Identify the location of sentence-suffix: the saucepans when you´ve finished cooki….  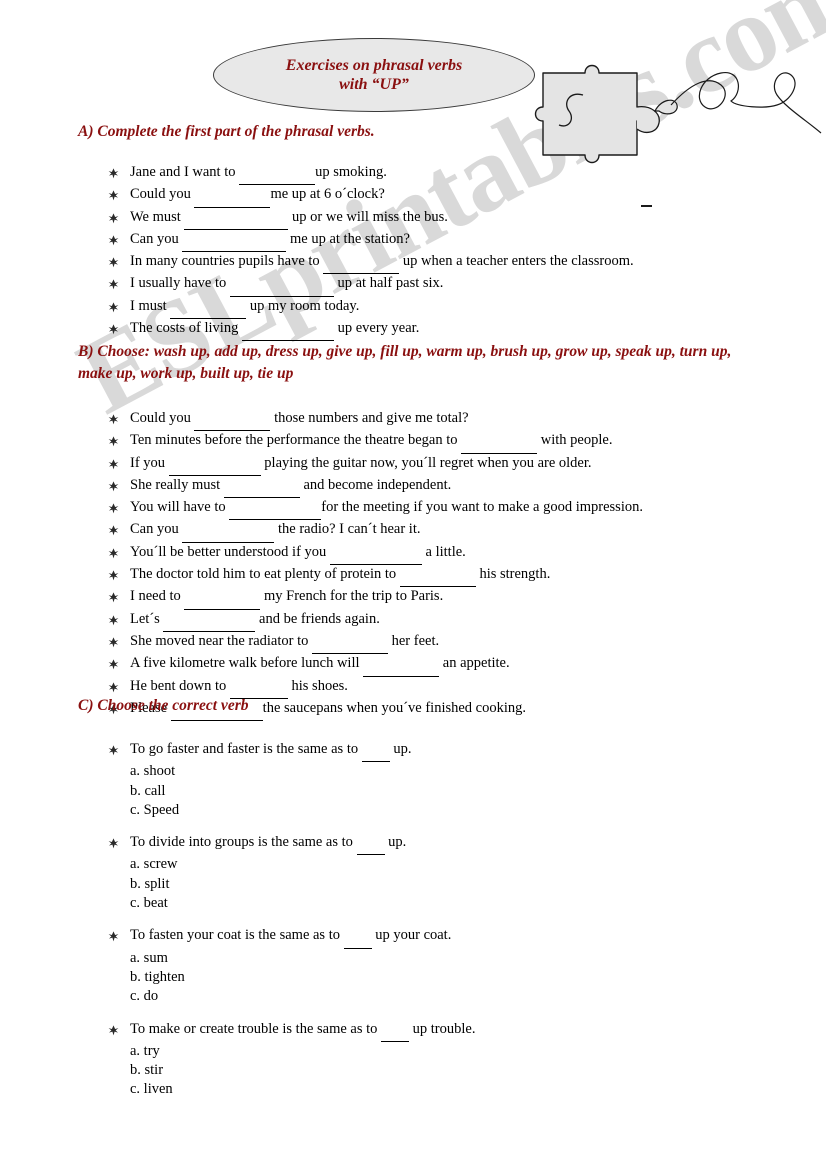
(394, 707).